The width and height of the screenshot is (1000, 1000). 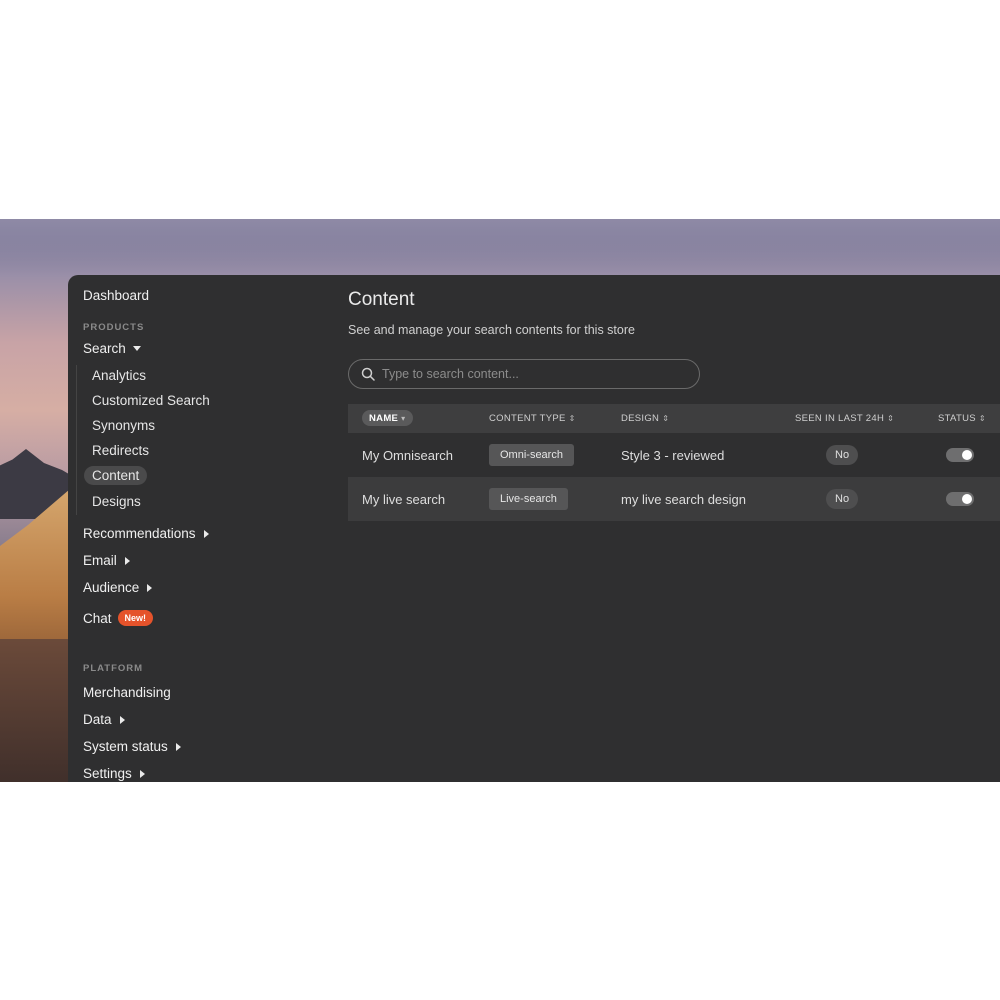 What do you see at coordinates (116, 475) in the screenshot?
I see `sidebar-item-content: Content` at bounding box center [116, 475].